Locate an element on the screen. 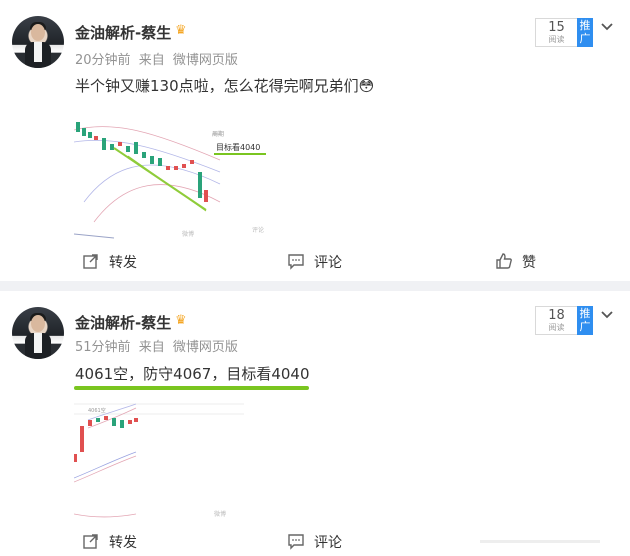  read-count-box: 18 阅读 推广 is located at coordinates (564, 320).